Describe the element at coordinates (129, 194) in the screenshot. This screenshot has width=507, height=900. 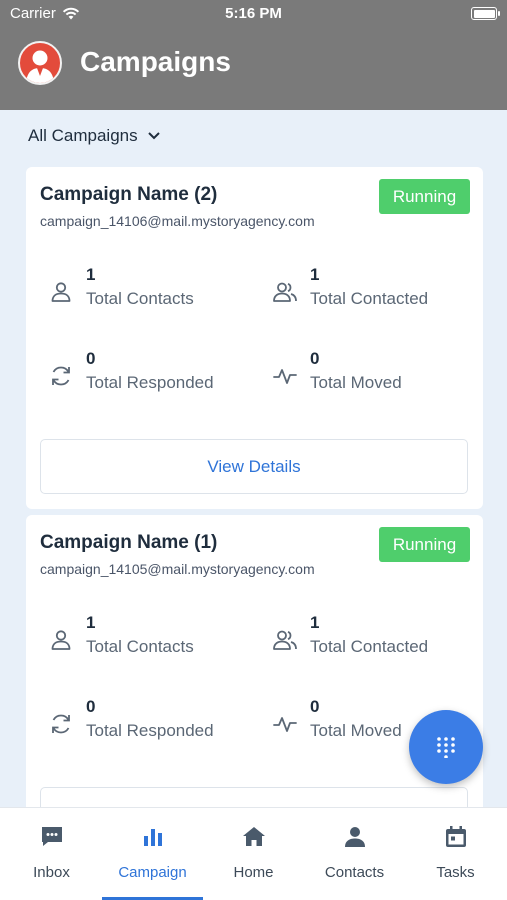
I see `campaign-name: Campaign Name (2)` at that location.